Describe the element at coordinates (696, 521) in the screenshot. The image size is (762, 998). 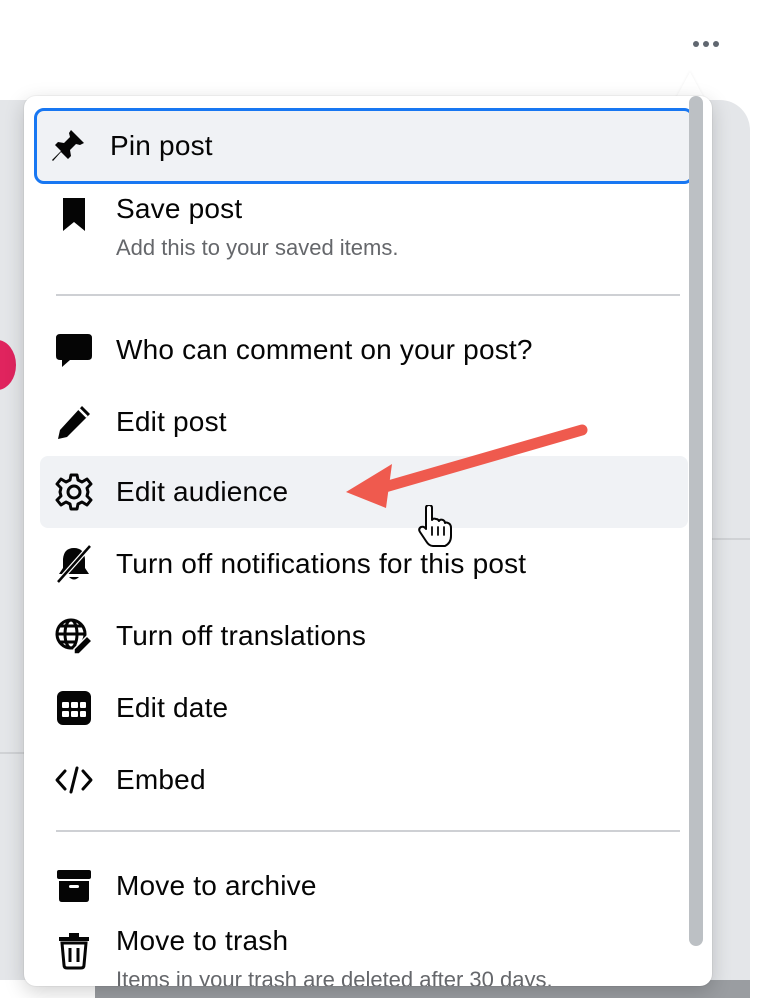
I see `menu-scrollbar` at that location.